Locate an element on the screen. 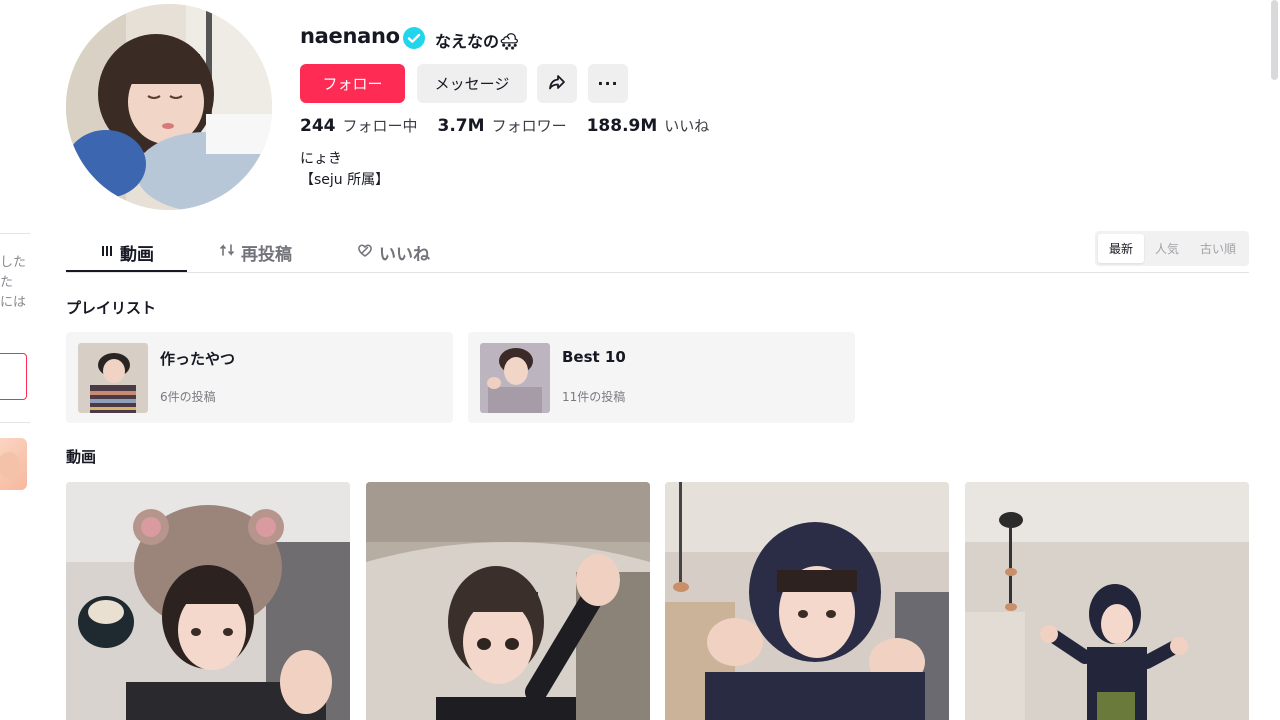 The image size is (1280, 720). sidebar-fragment: した た には is located at coordinates (20, 360).